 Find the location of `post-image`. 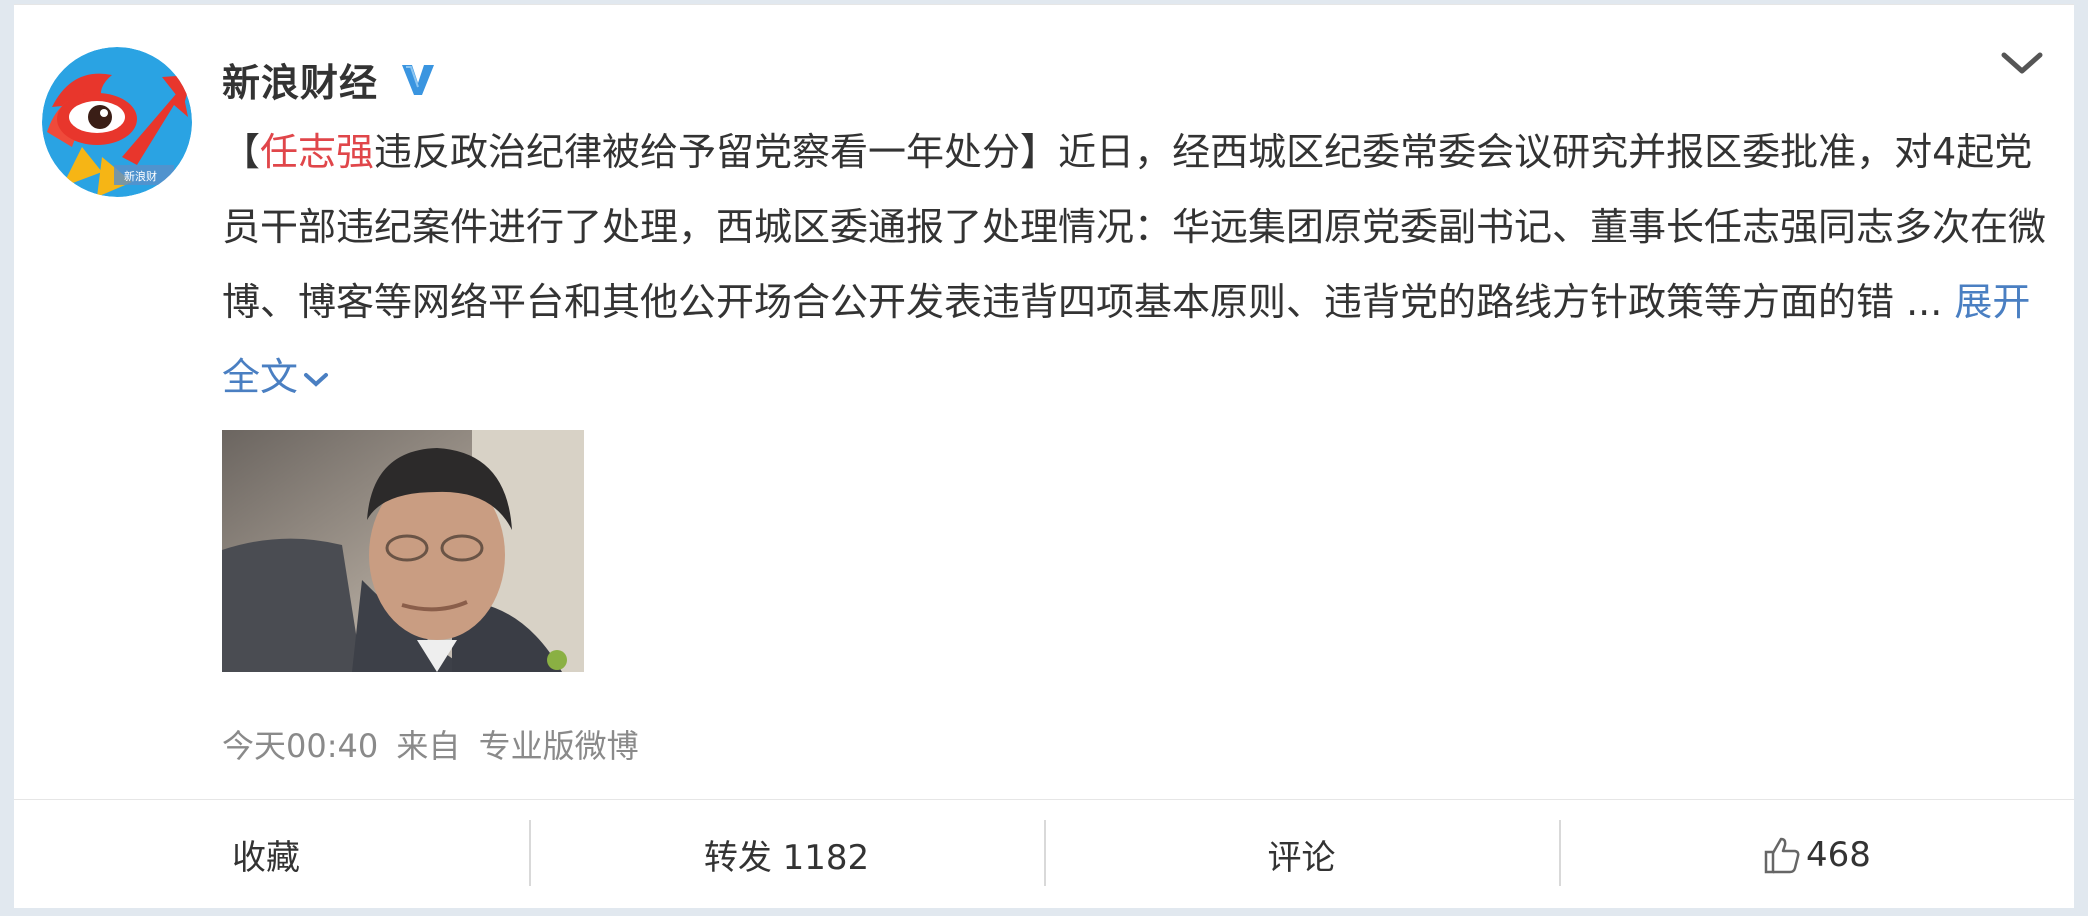

post-image is located at coordinates (403, 551).